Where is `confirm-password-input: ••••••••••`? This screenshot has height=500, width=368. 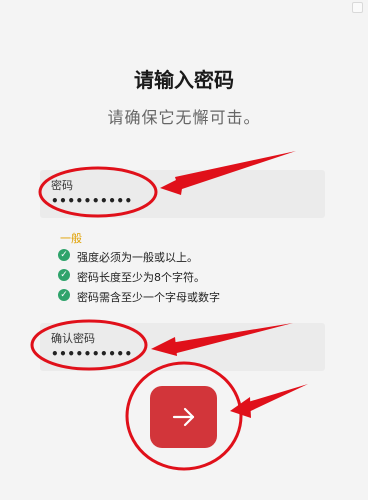 confirm-password-input: •••••••••• is located at coordinates (92, 354).